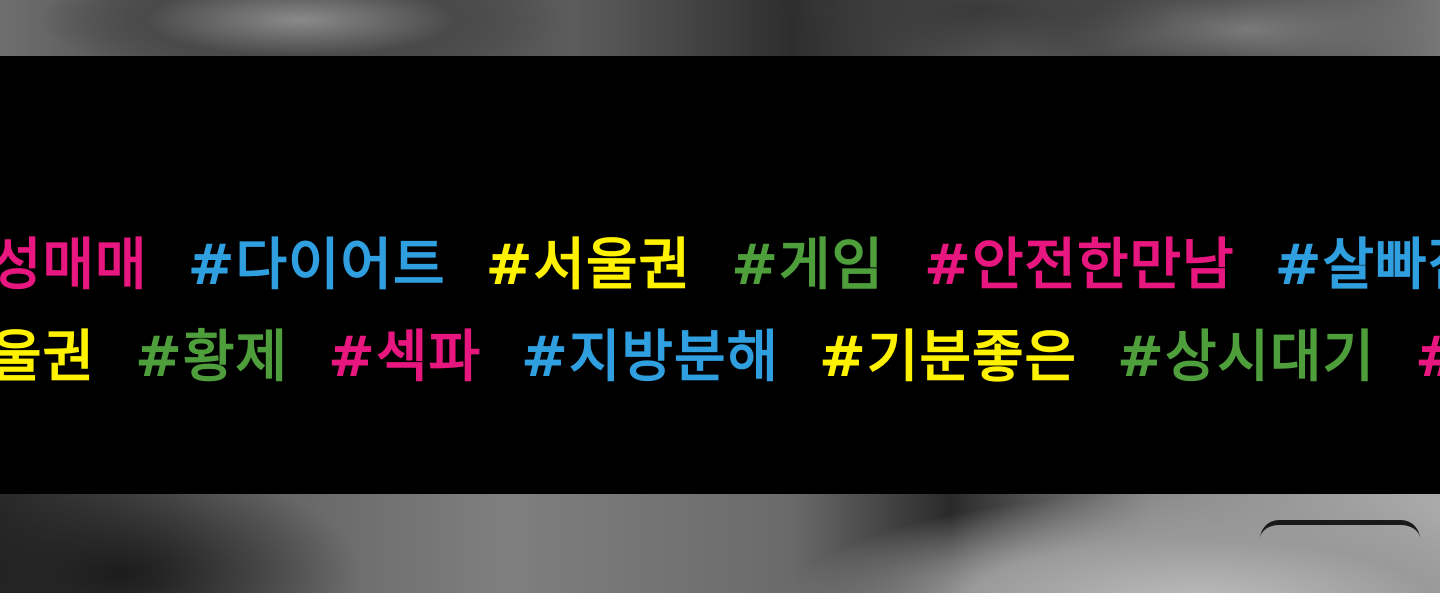 Image resolution: width=1440 pixels, height=593 pixels. What do you see at coordinates (720, 28) in the screenshot?
I see `background-photo-top` at bounding box center [720, 28].